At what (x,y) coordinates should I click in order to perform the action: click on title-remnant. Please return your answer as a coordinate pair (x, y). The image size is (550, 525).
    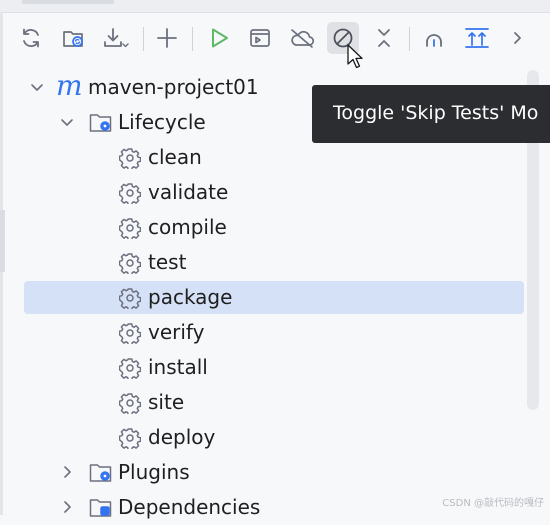
    Looking at the image, I should click on (68, 2).